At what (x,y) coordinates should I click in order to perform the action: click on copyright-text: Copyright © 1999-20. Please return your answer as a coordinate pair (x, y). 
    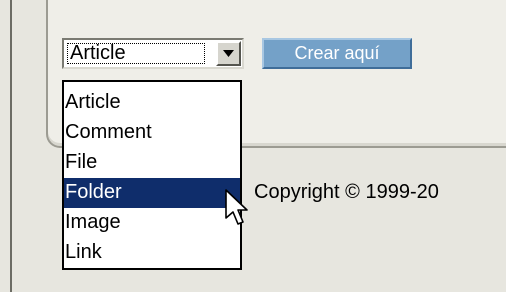
    Looking at the image, I should click on (346, 192).